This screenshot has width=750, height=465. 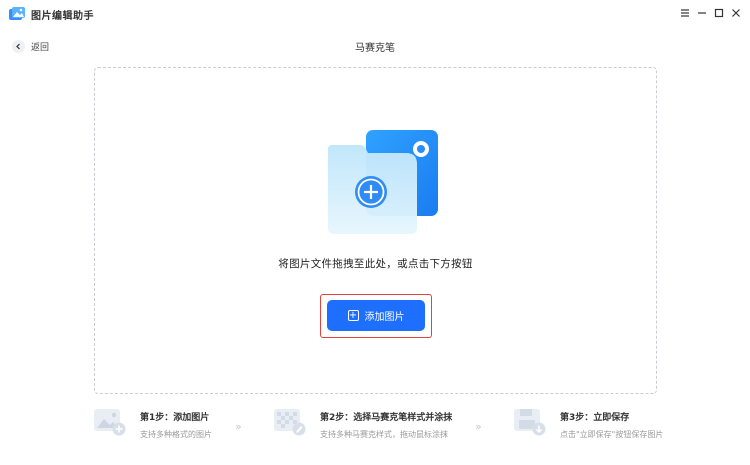 I want to click on add-picture-icon, so click(x=110, y=422).